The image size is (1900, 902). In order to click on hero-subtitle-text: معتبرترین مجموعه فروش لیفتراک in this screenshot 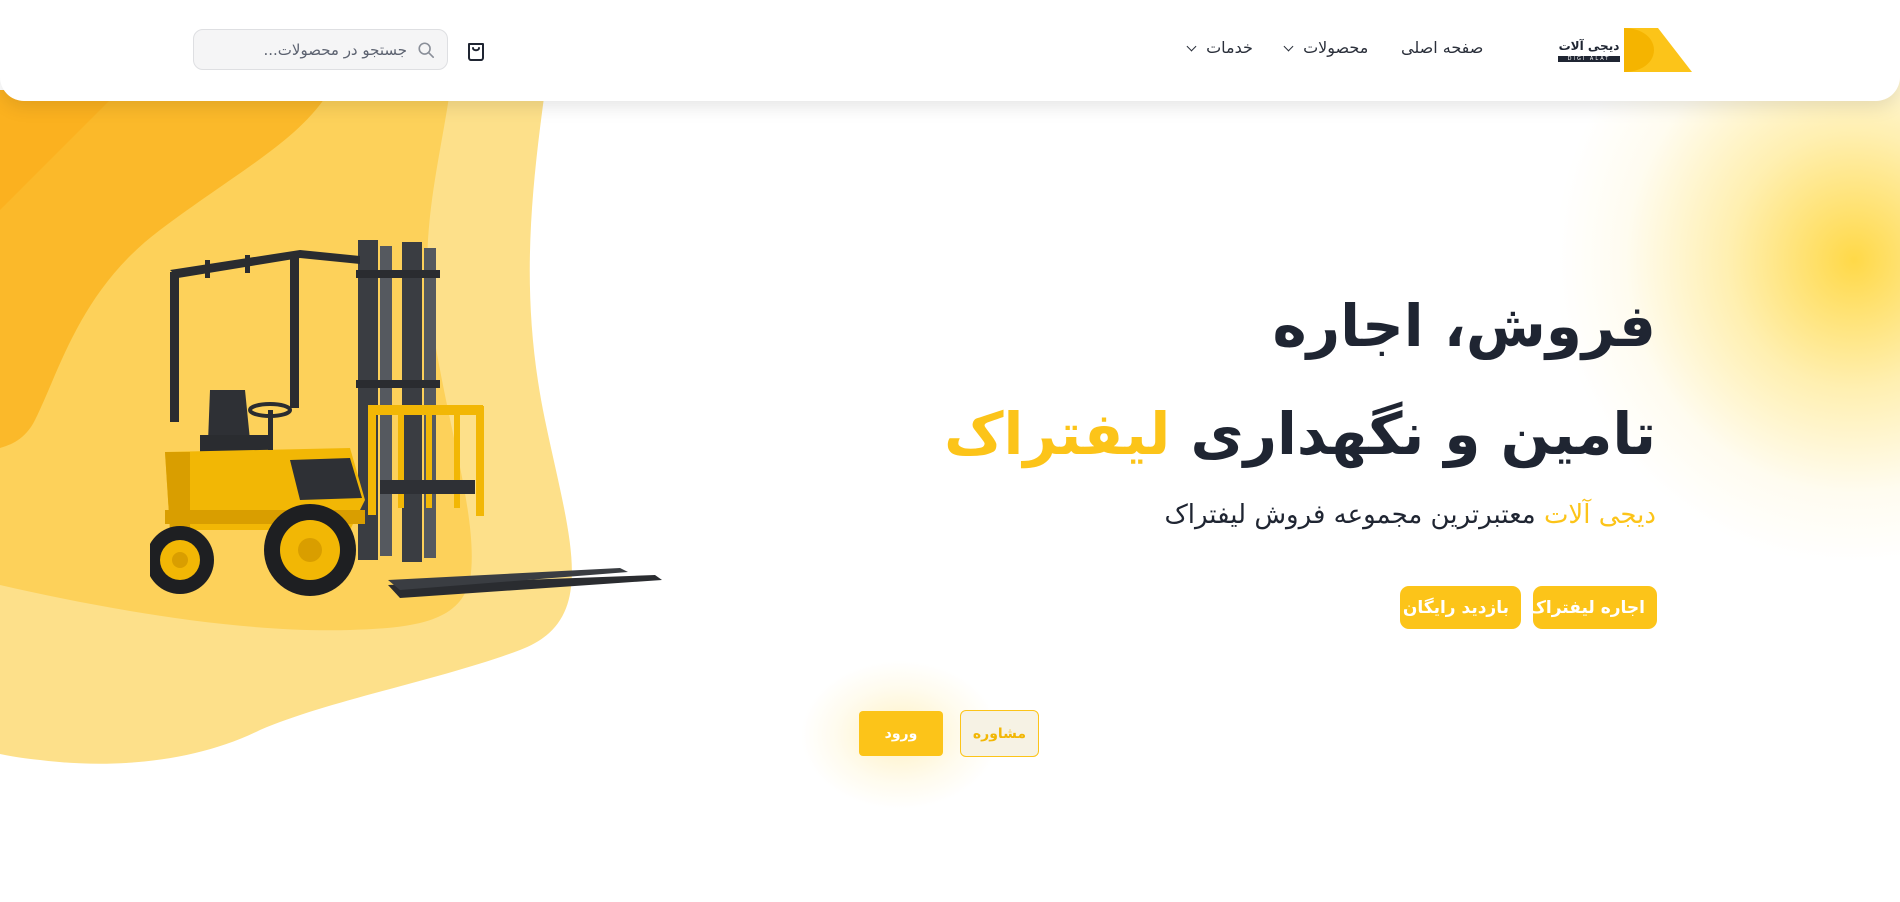, I will do `click(1354, 515)`.